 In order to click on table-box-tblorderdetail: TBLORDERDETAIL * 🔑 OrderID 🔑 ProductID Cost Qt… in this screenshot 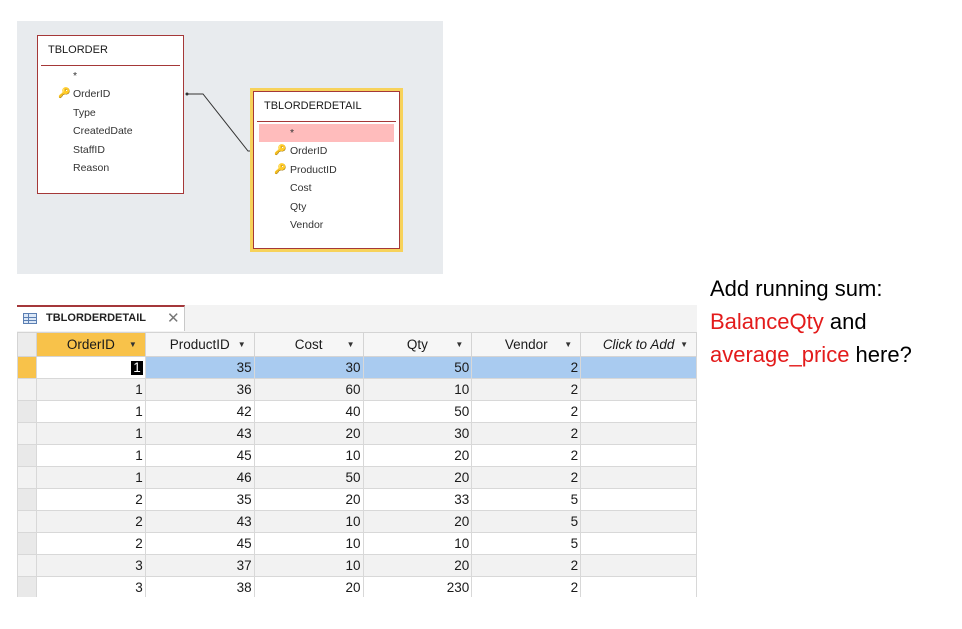, I will do `click(326, 170)`.